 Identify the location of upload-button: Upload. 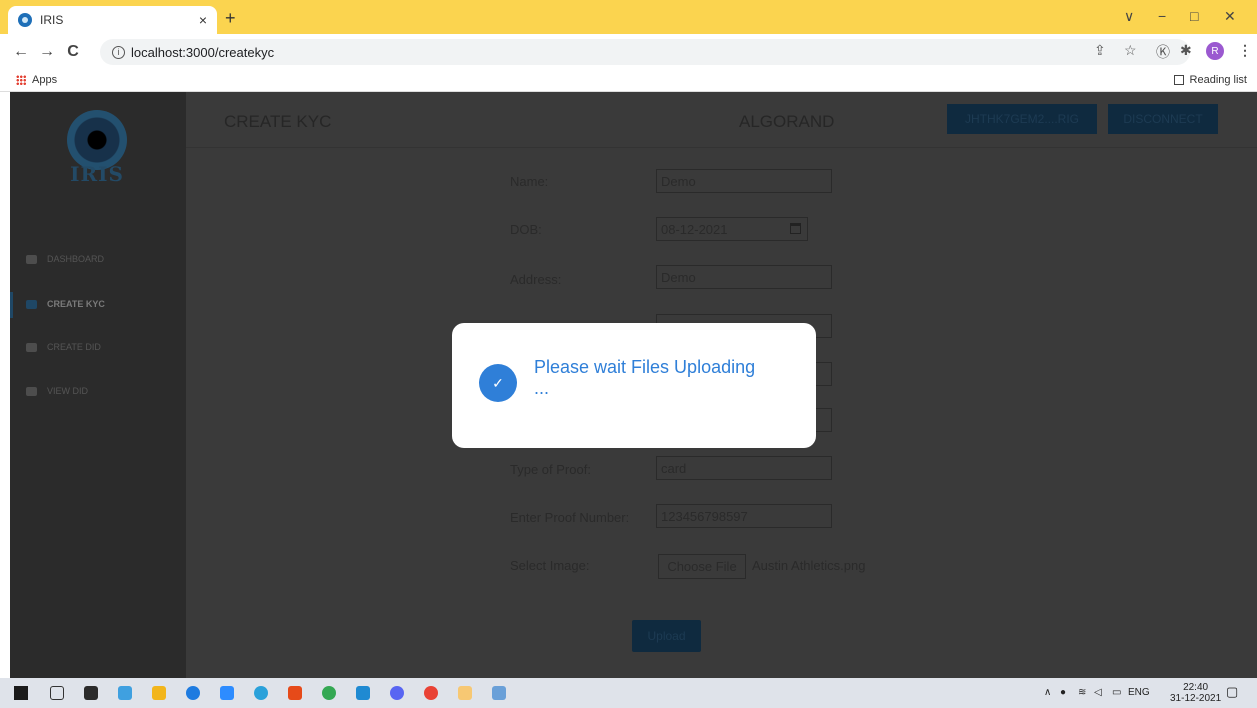
(666, 636).